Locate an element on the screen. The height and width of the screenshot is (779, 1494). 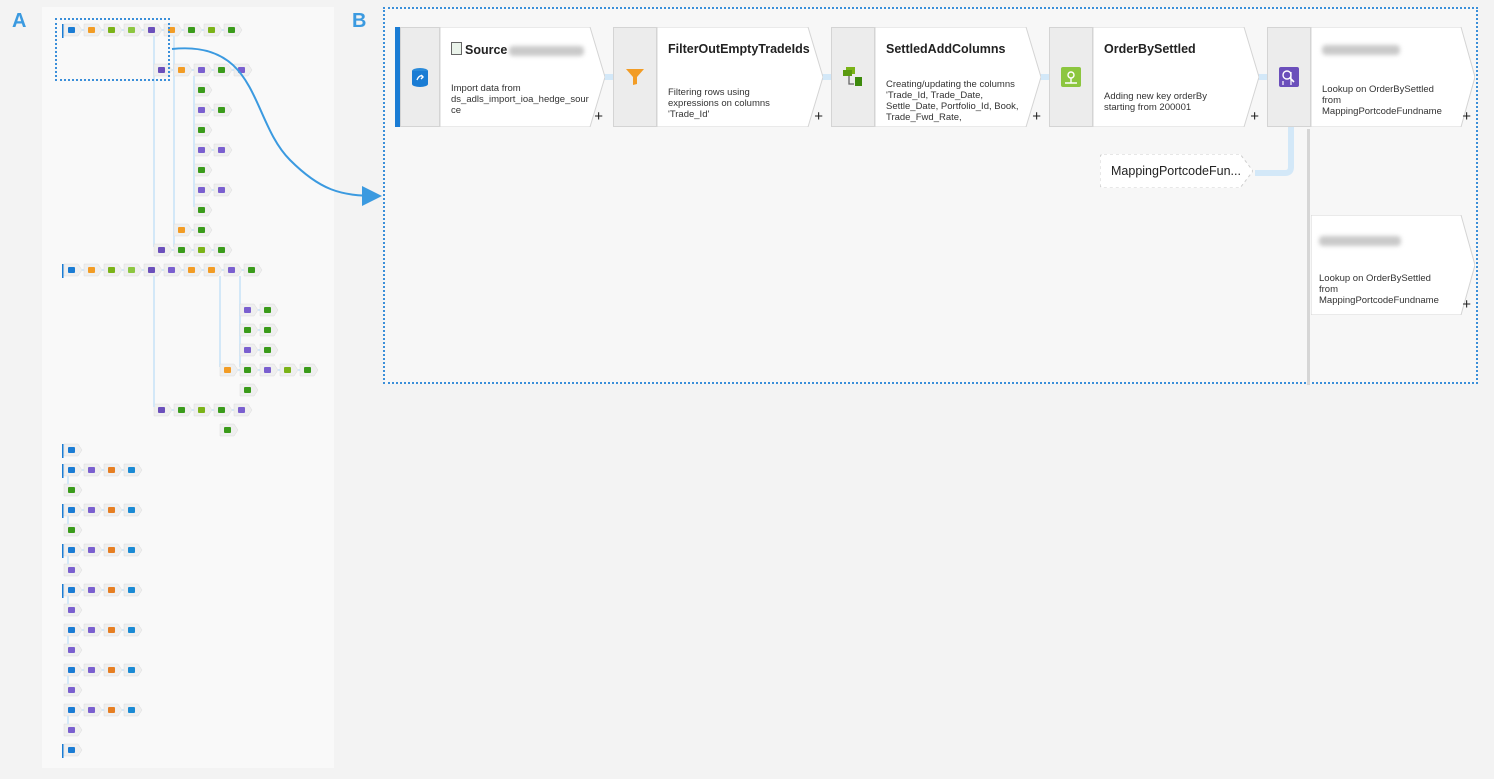
detail-label: B is located at coordinates (359, 21).